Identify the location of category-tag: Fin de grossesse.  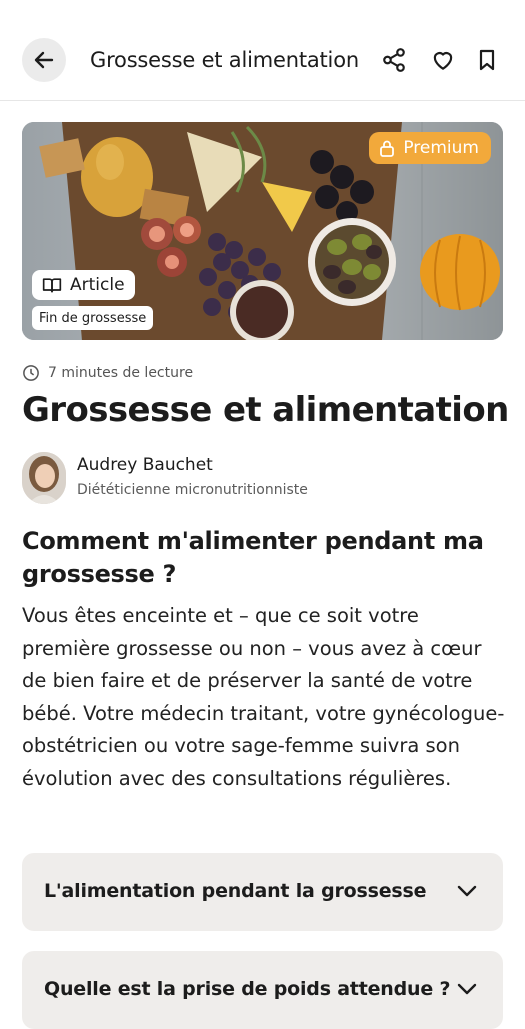
(93, 318).